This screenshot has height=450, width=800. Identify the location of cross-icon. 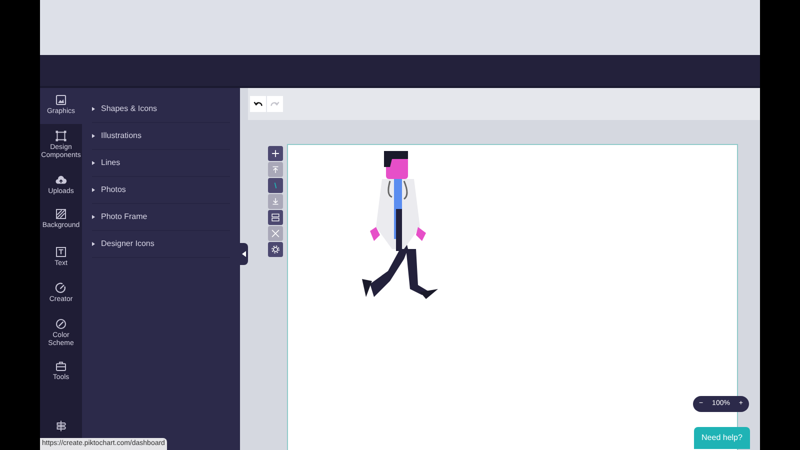
(275, 233).